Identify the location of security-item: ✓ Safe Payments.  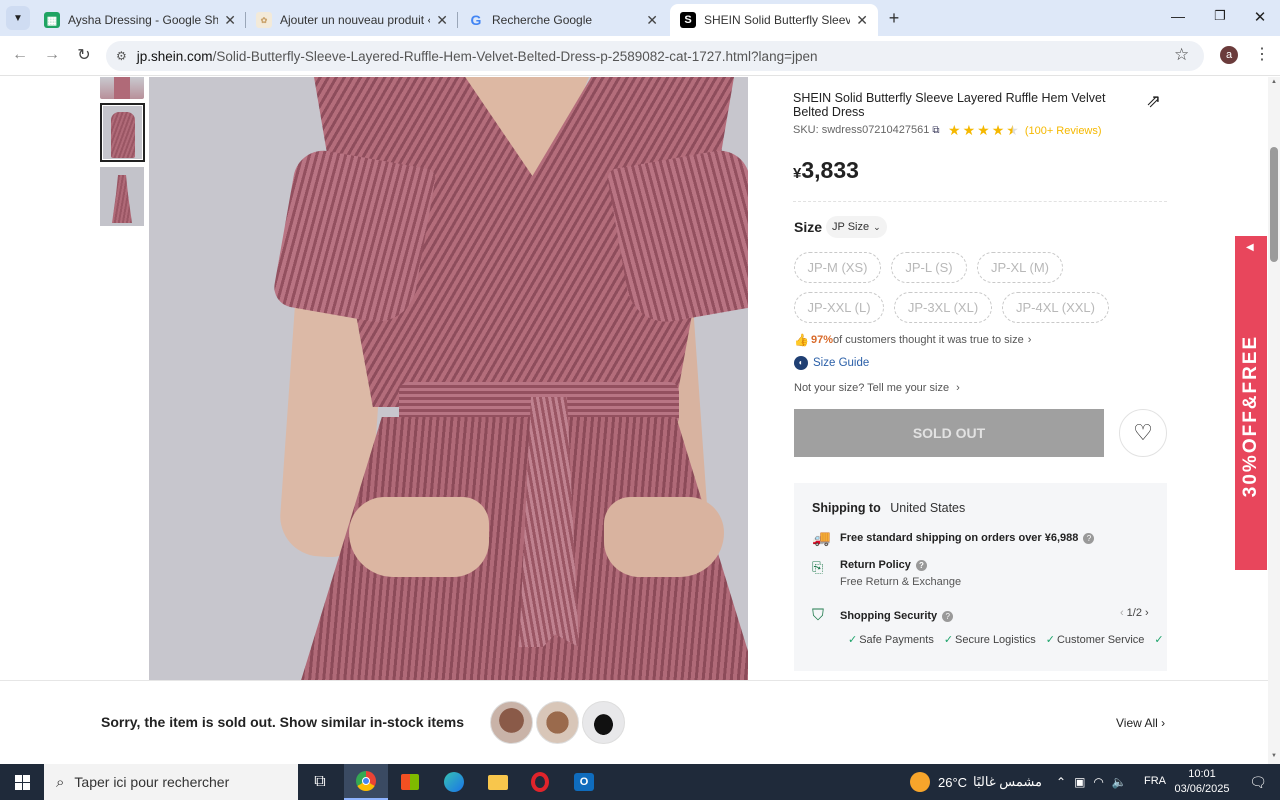
(891, 640).